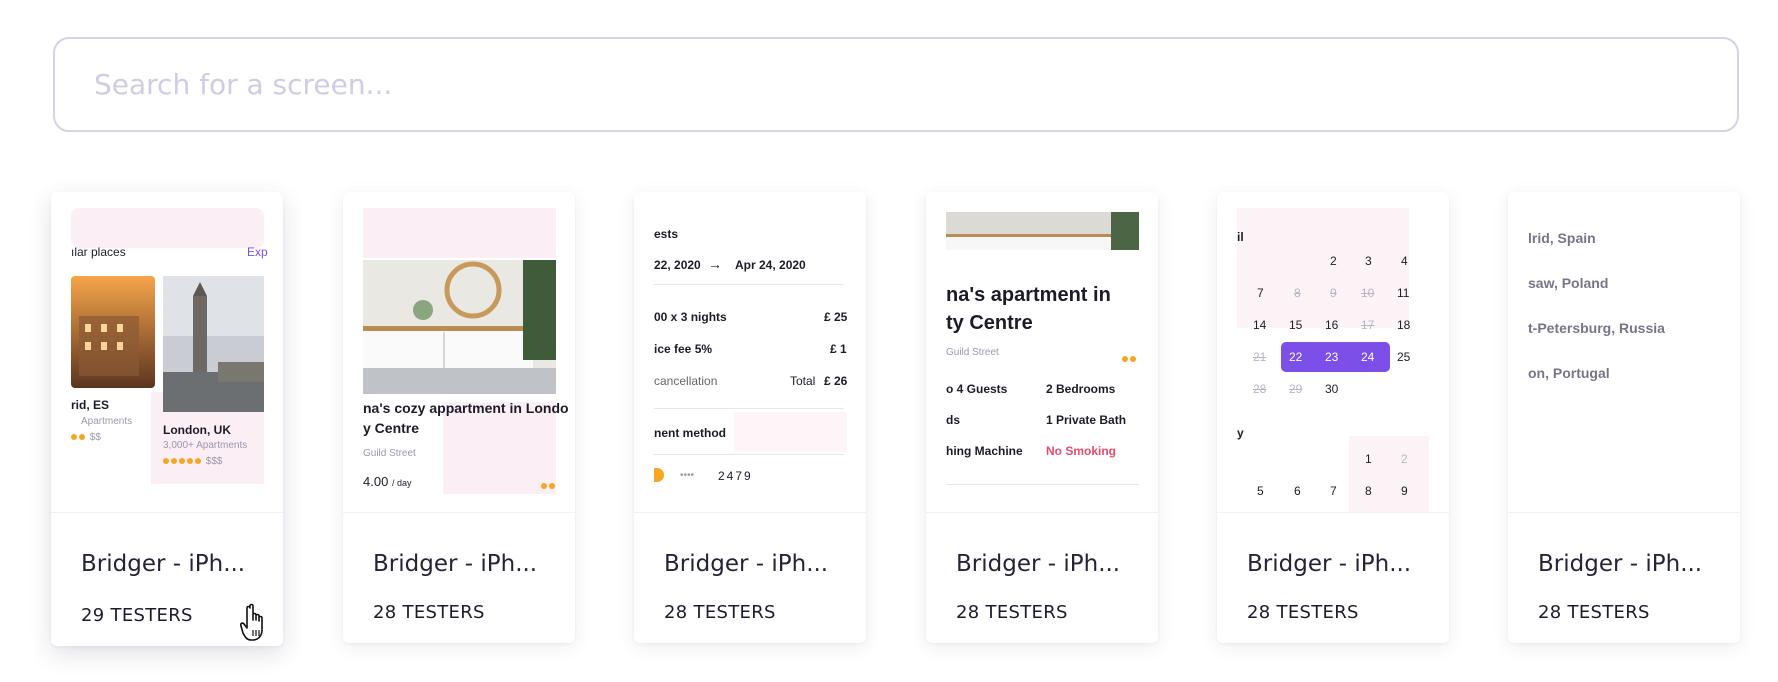 The height and width of the screenshot is (682, 1778). What do you see at coordinates (1368, 325) in the screenshot?
I see `calendar-day: 17` at bounding box center [1368, 325].